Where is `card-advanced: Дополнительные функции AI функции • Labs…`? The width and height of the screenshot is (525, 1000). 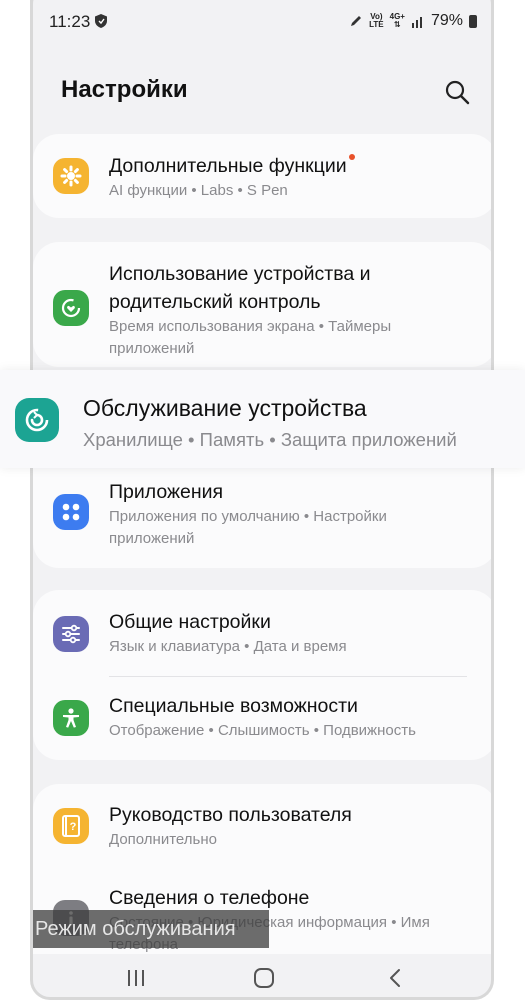 card-advanced: Дополнительные функции AI функции • Labs… is located at coordinates (262, 176).